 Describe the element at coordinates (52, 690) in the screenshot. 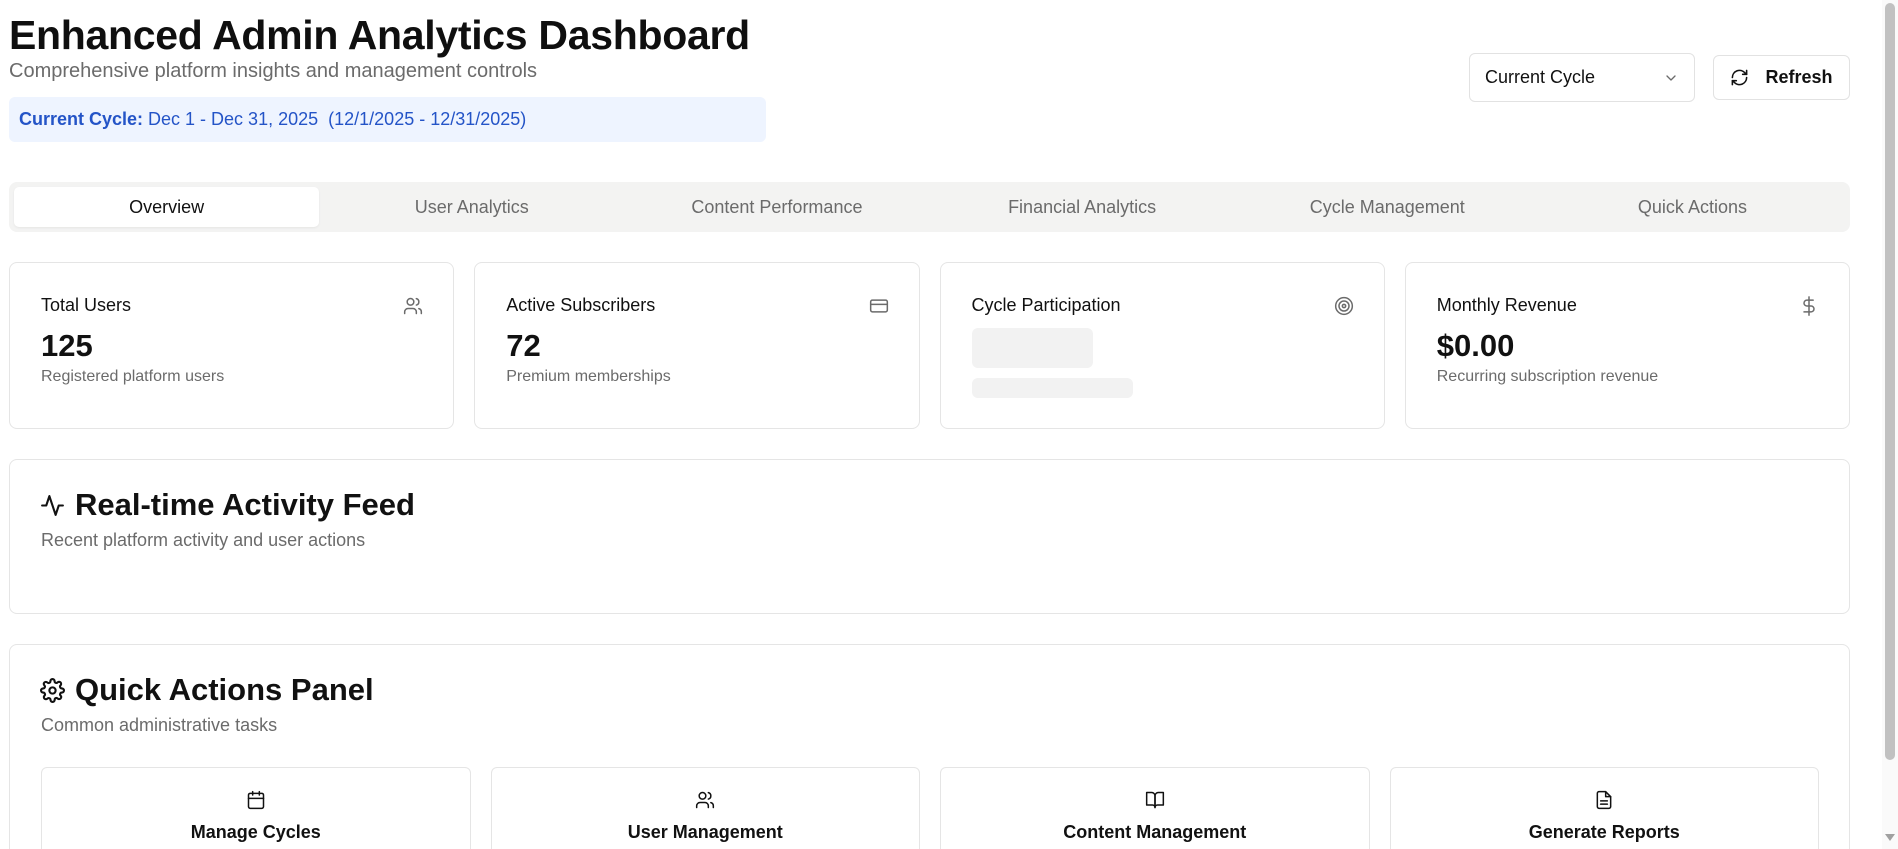

I see `gear-icon` at that location.